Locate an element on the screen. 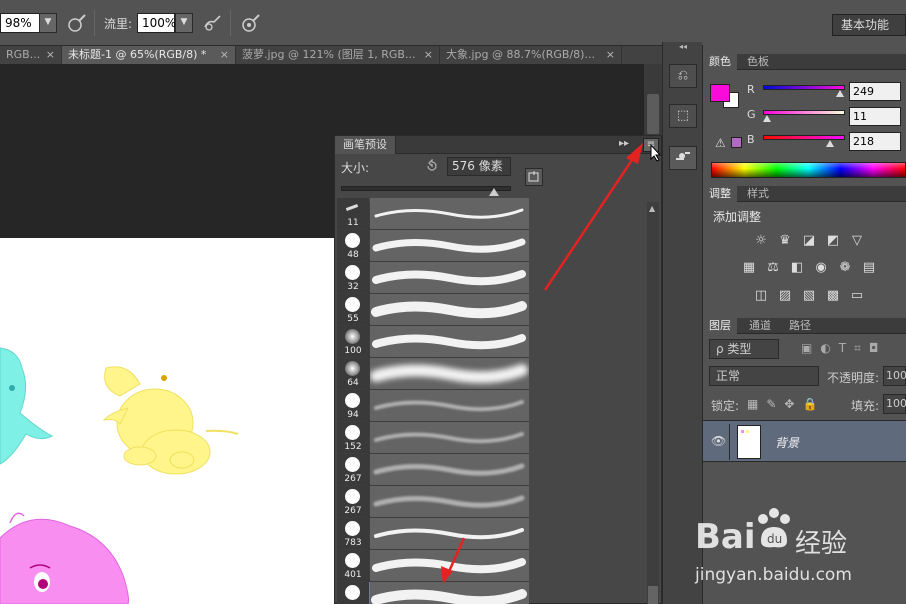 This screenshot has width=906, height=604. layer-thumbnail is located at coordinates (749, 442).